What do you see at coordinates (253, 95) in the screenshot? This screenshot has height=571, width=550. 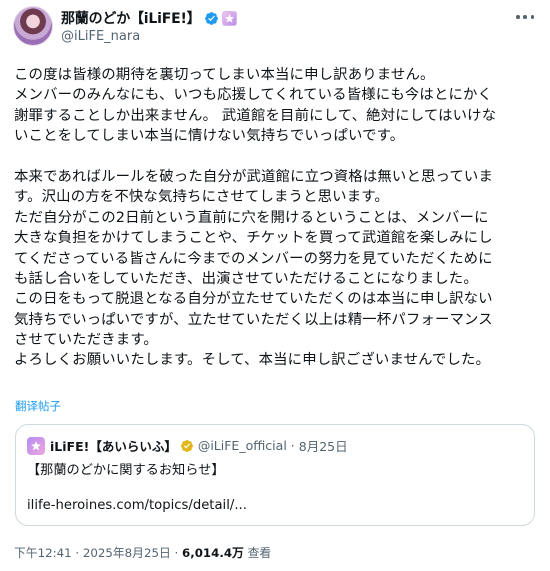 I see `post-text-line: メンバーのみんなにも、いつも応援してくれている皆様にも今はとにかく` at bounding box center [253, 95].